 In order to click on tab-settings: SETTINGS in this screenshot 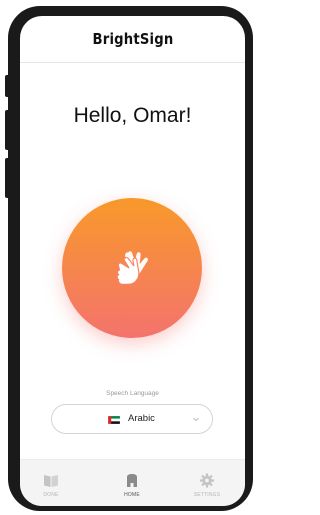, I will do `click(207, 483)`.